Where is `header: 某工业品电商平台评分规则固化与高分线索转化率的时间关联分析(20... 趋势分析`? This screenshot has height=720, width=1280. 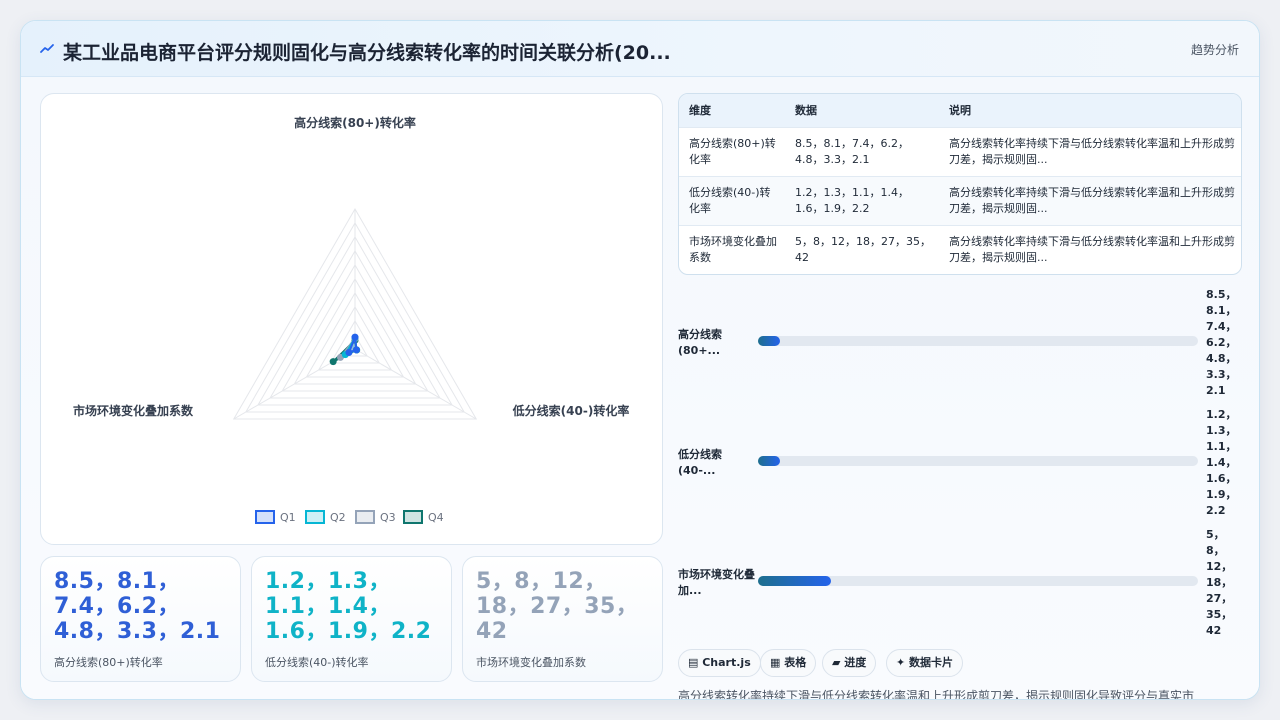
header: 某工业品电商平台评分规则固化与高分线索转化率的时间关联分析(20... 趋势分析 is located at coordinates (640, 49).